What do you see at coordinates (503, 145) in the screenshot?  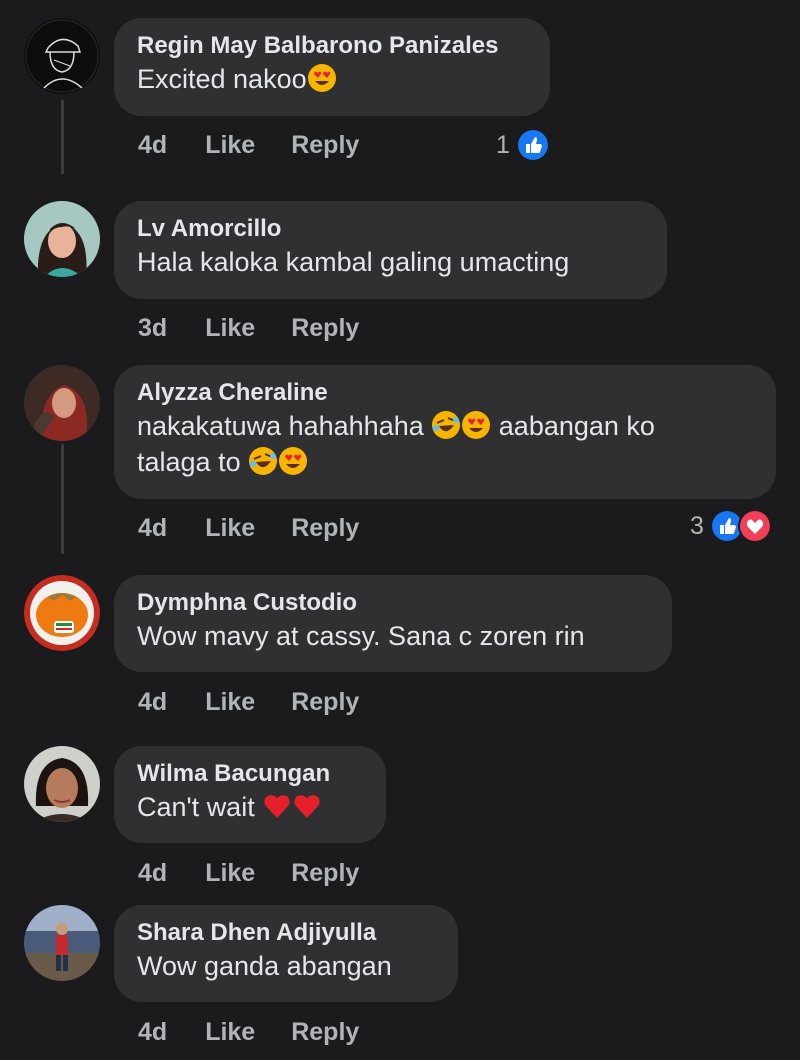 I see `reaction-count: 1` at bounding box center [503, 145].